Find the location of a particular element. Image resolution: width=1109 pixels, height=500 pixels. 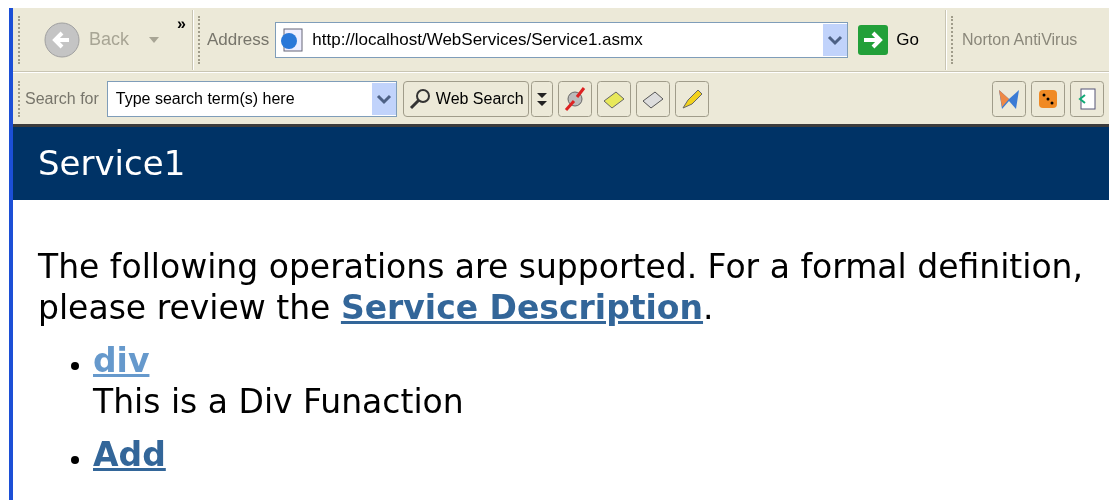

go-button: Go is located at coordinates (888, 39).